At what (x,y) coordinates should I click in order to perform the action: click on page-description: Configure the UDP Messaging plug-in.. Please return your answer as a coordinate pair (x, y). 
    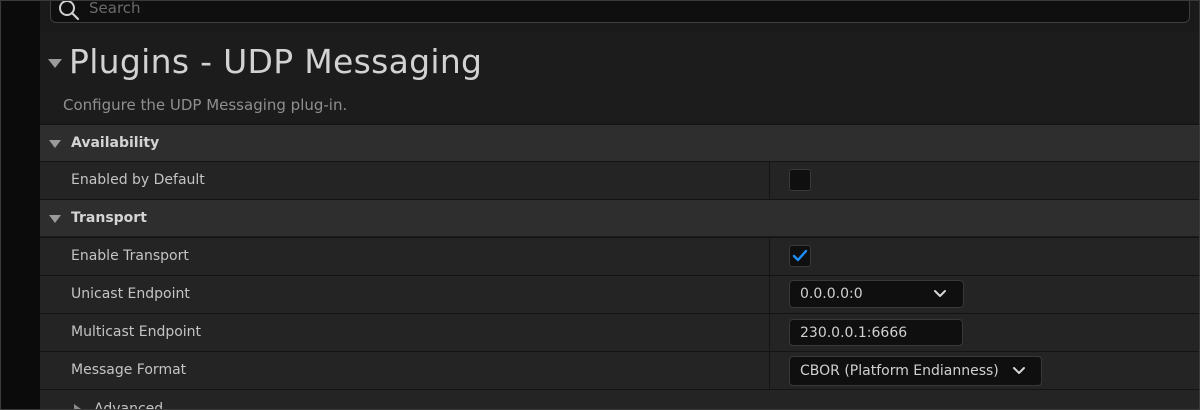
    Looking at the image, I should click on (205, 105).